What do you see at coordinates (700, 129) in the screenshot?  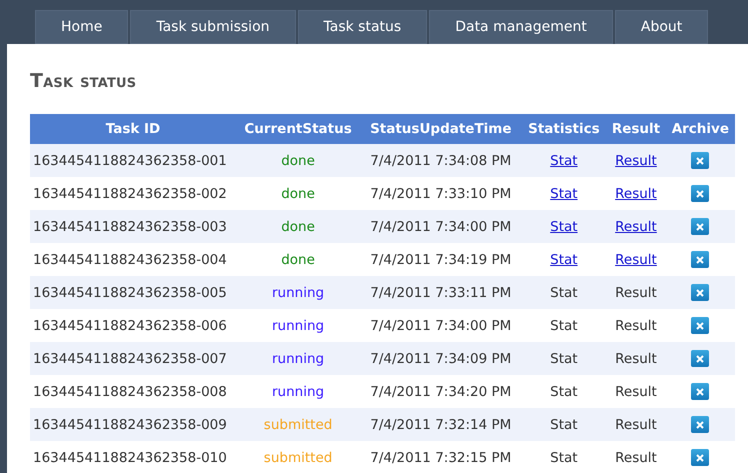 I see `column-header: Archive` at bounding box center [700, 129].